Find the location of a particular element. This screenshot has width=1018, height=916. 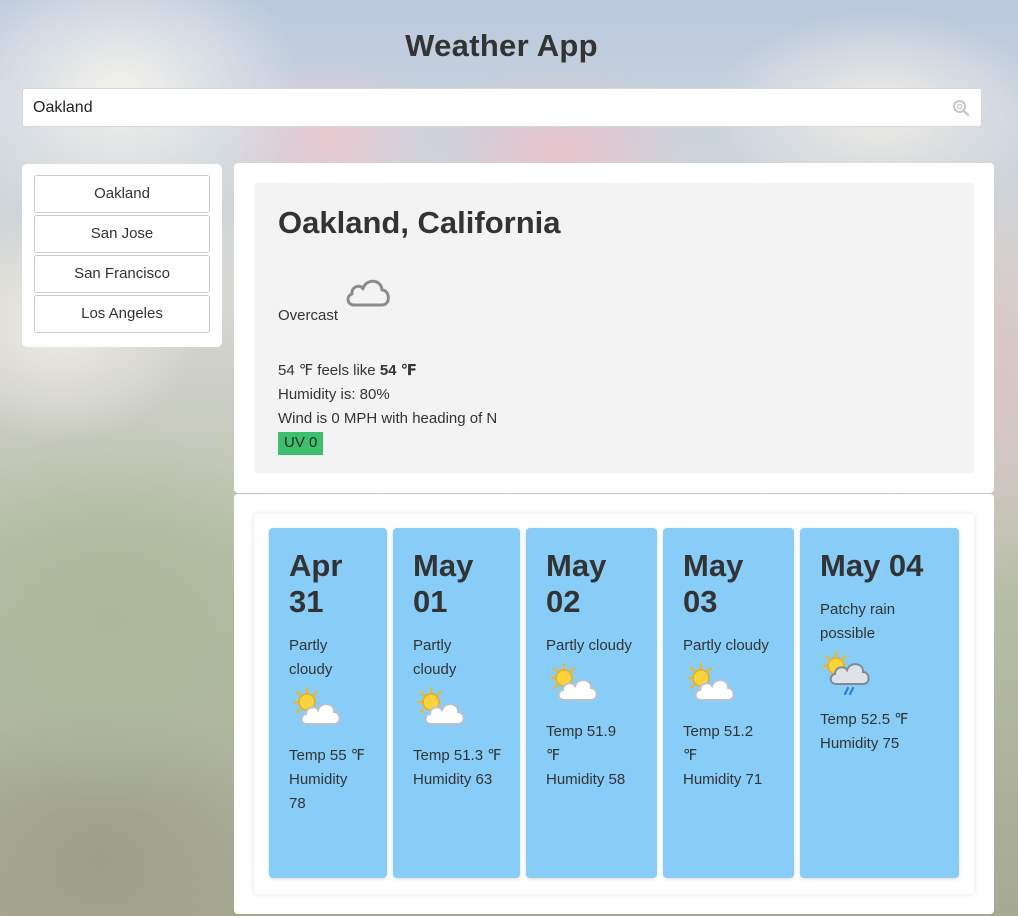

search-icon is located at coordinates (961, 108).